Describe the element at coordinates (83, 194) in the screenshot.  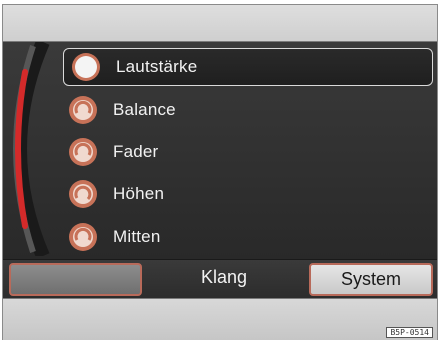
I see `treble-knob-icon` at that location.